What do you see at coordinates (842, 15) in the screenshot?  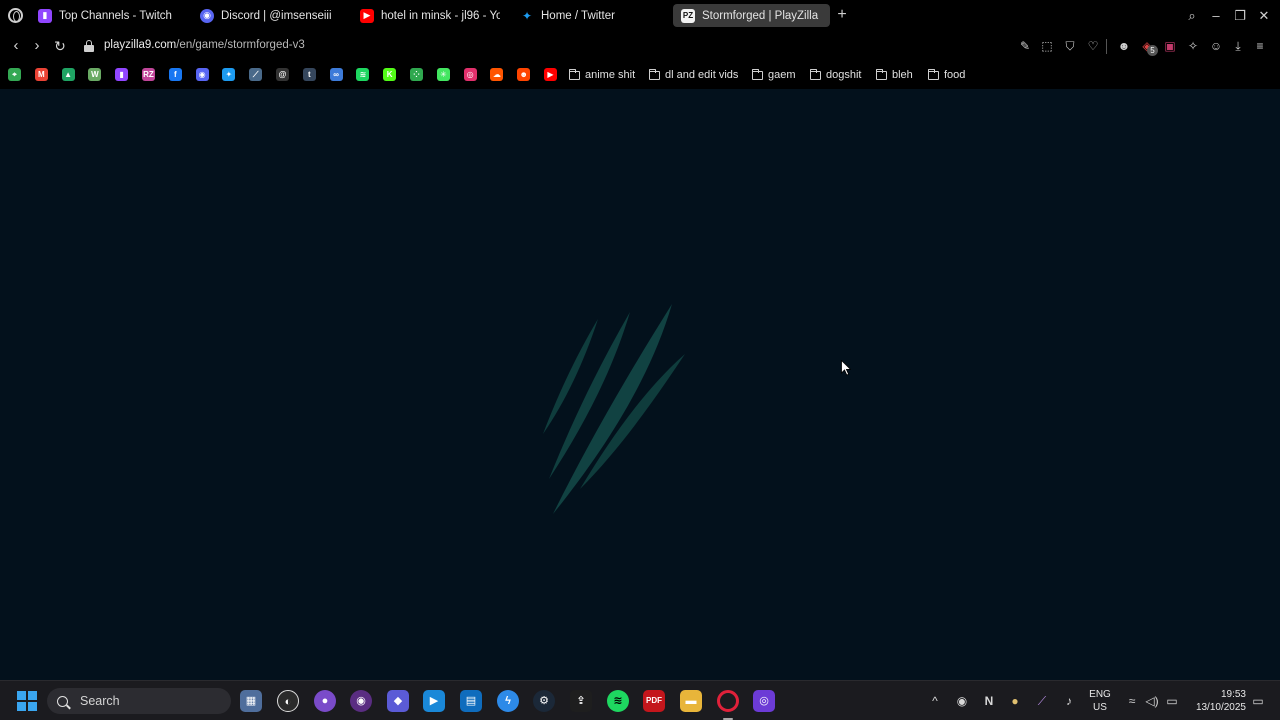 I see `new-tab-button: +` at bounding box center [842, 15].